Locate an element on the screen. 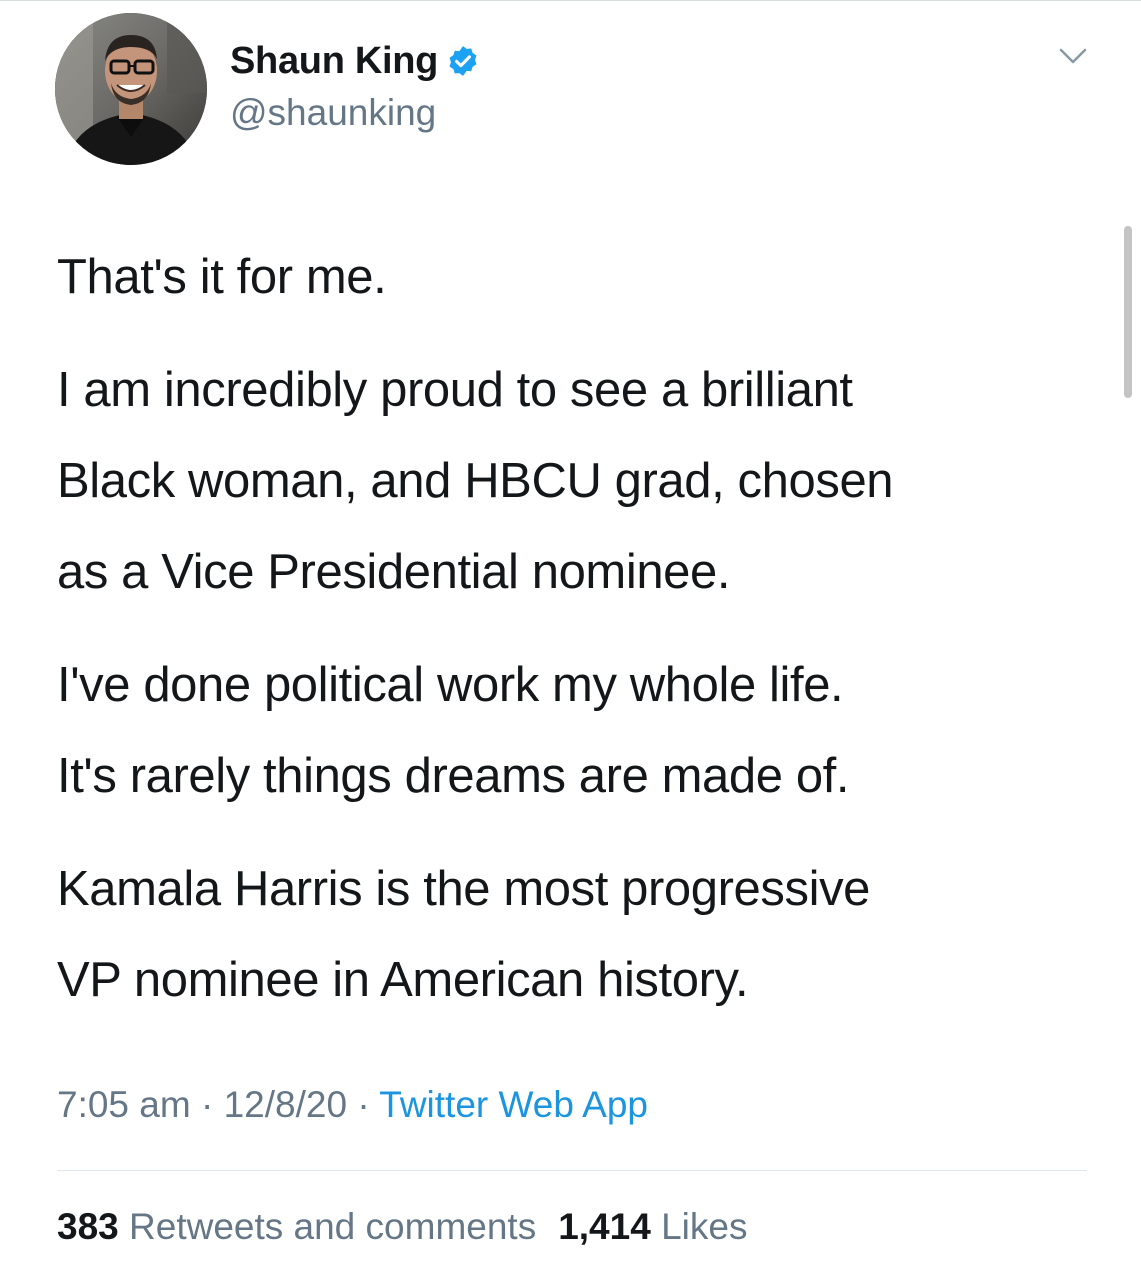  likes-stat: 1,414 Likes is located at coordinates (652, 1226).